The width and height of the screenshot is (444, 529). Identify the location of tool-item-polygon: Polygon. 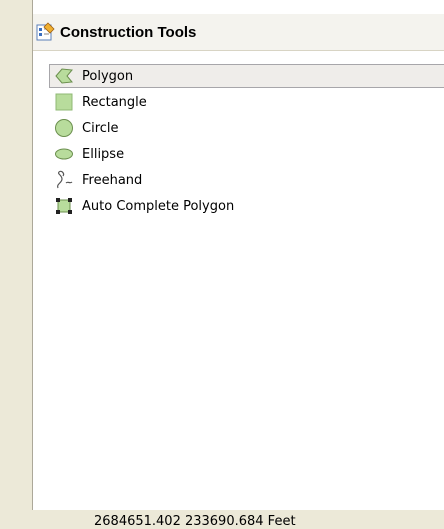
(246, 76).